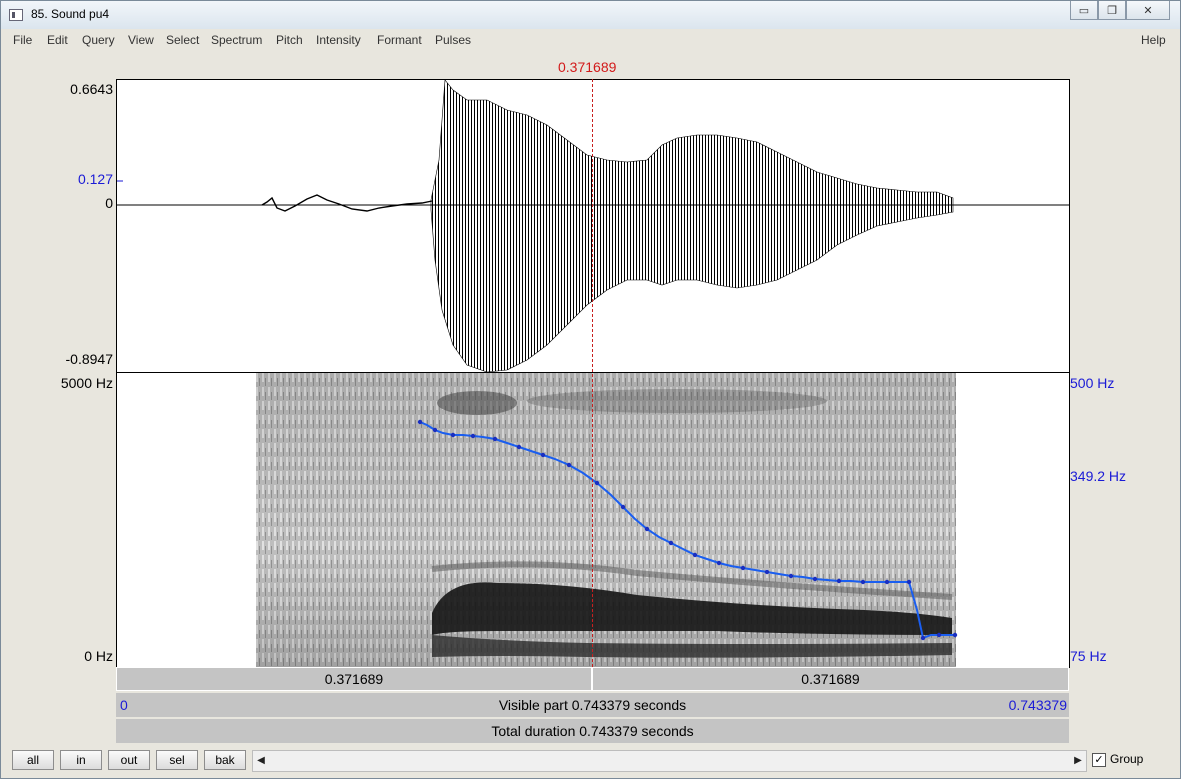  What do you see at coordinates (95, 179) in the screenshot?
I see `waveform-value-label: 0.127` at bounding box center [95, 179].